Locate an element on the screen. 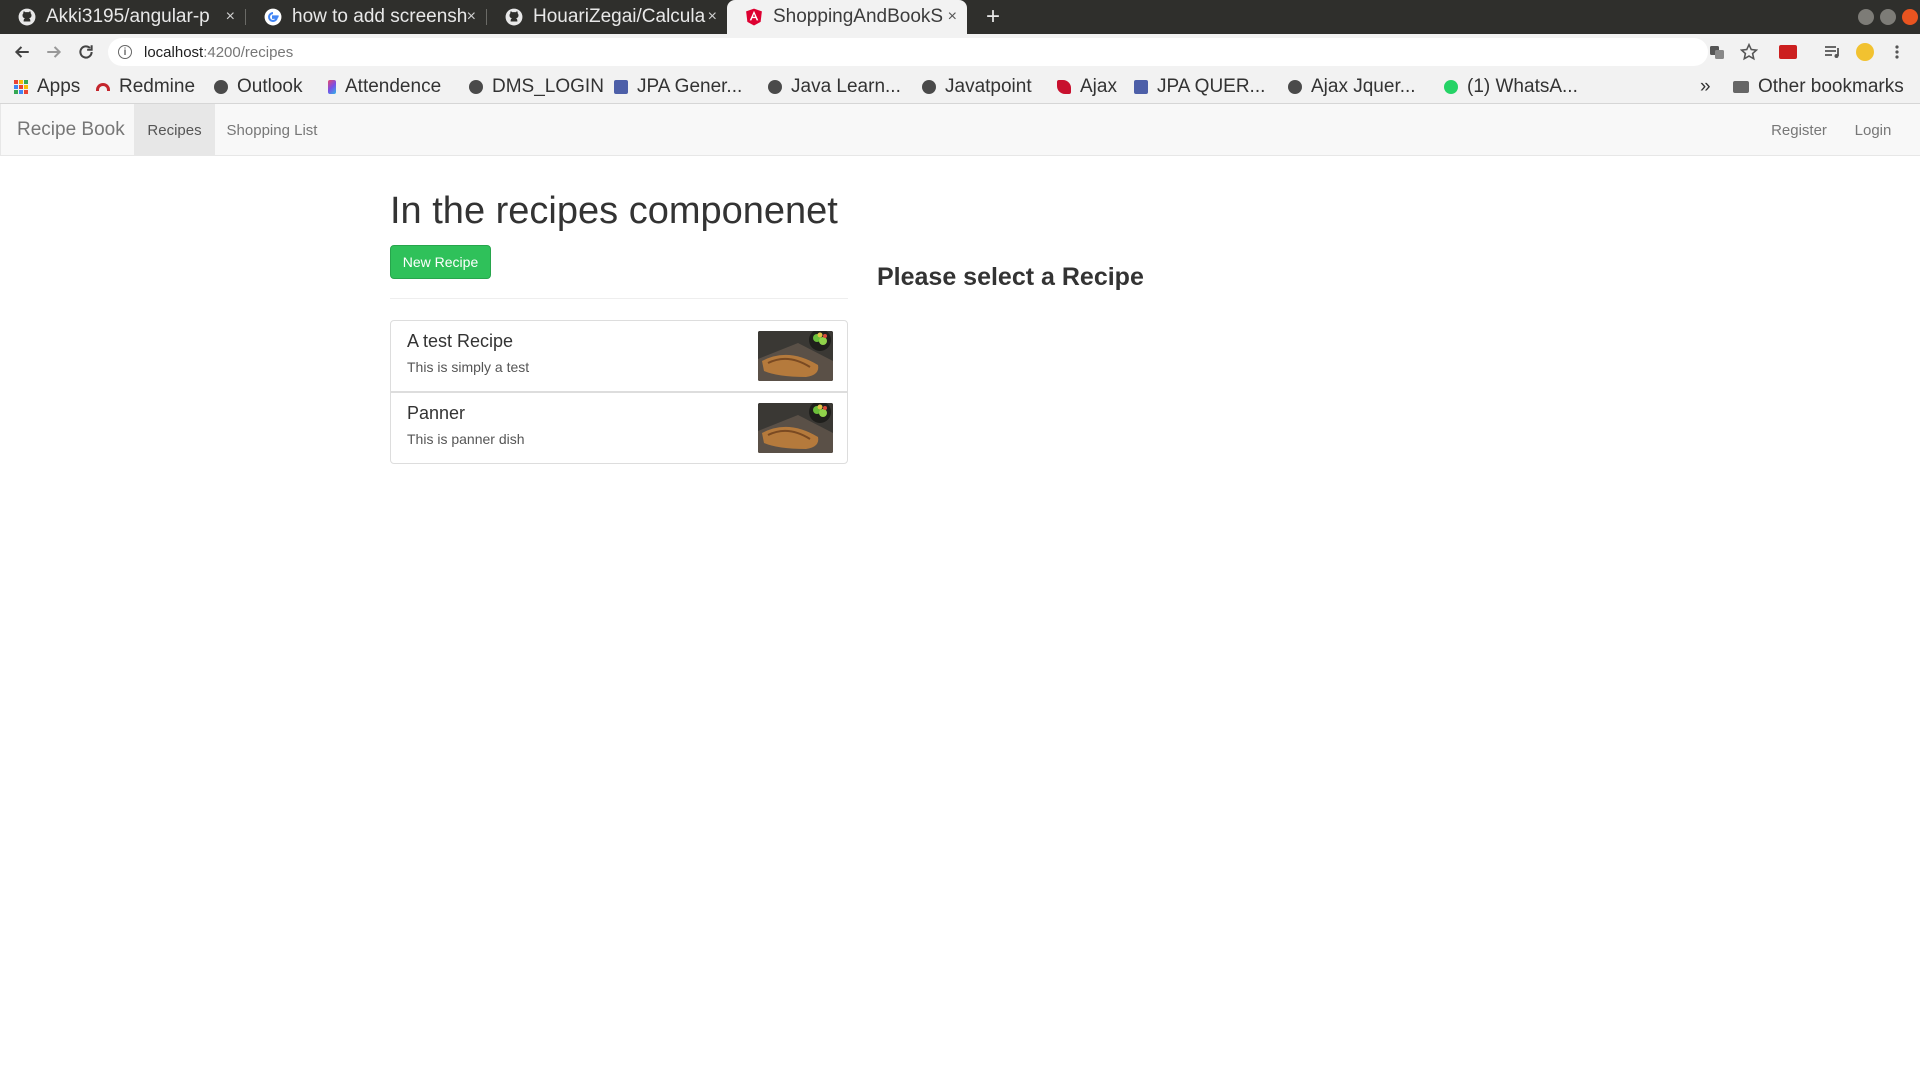  url-path: :4200/recipes is located at coordinates (248, 52).